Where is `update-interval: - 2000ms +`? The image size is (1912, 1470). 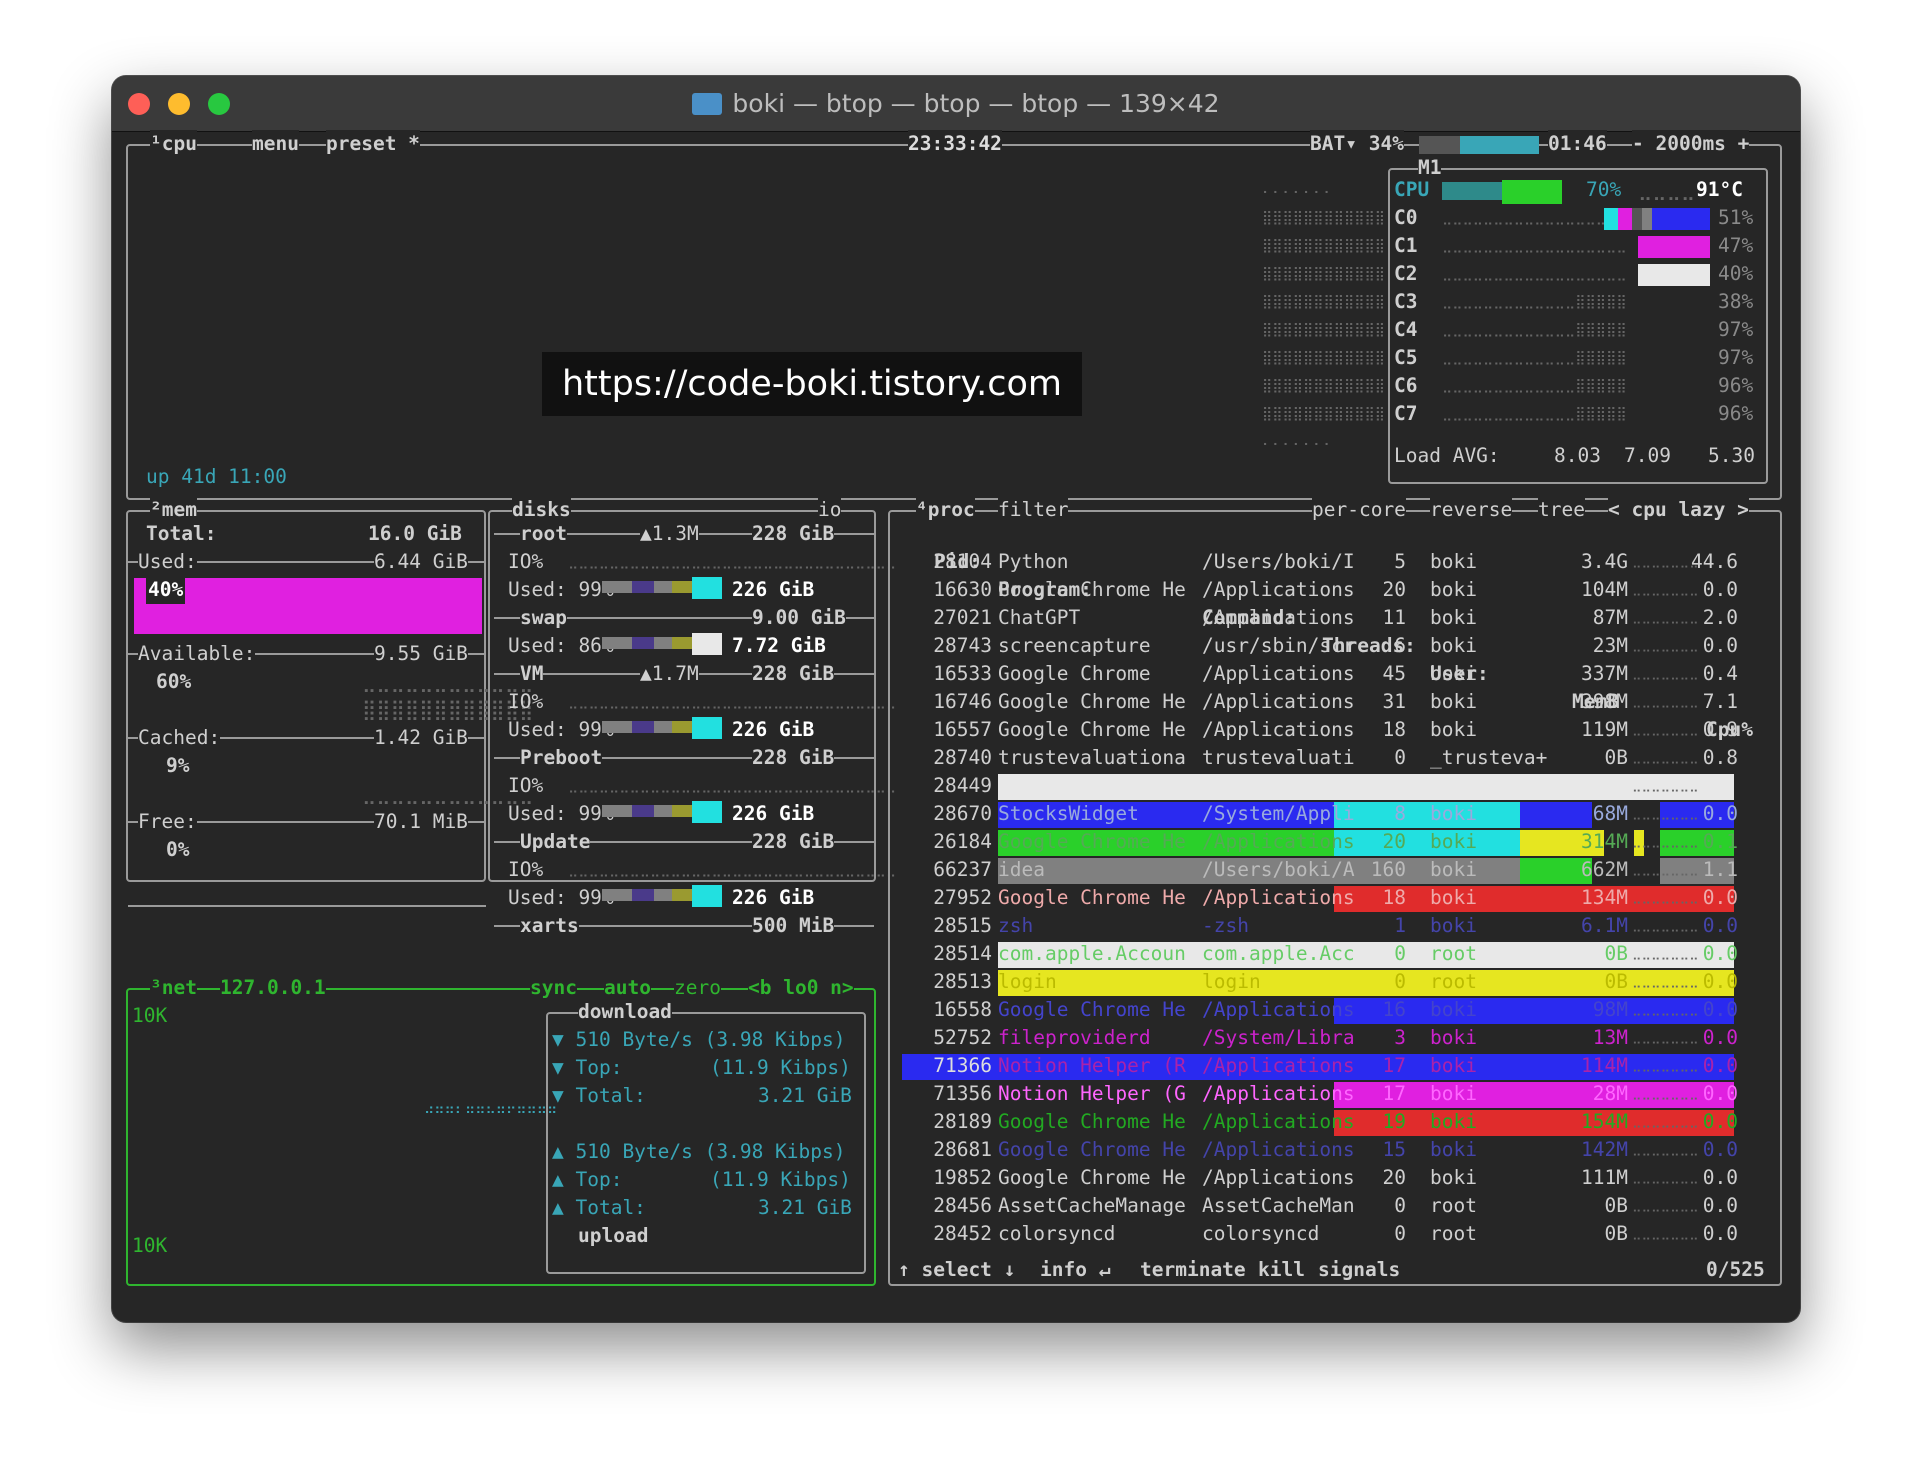 update-interval: - 2000ms + is located at coordinates (1691, 144).